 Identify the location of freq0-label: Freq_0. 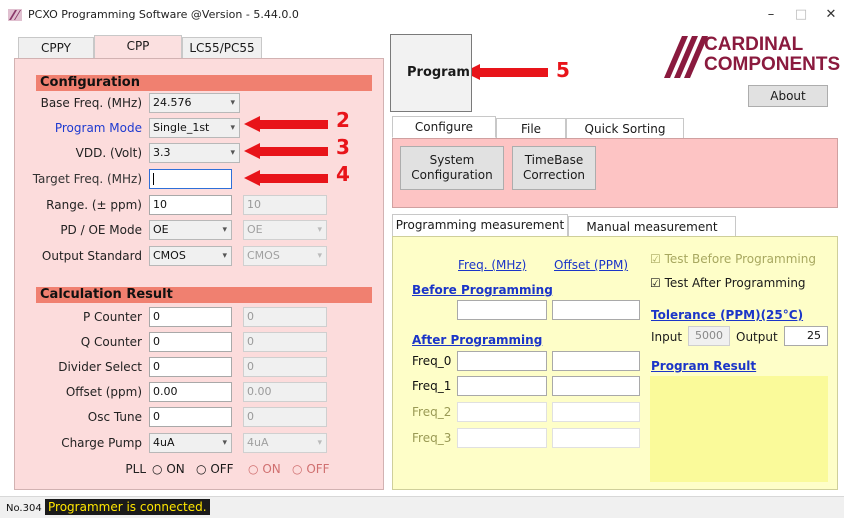
(432, 361).